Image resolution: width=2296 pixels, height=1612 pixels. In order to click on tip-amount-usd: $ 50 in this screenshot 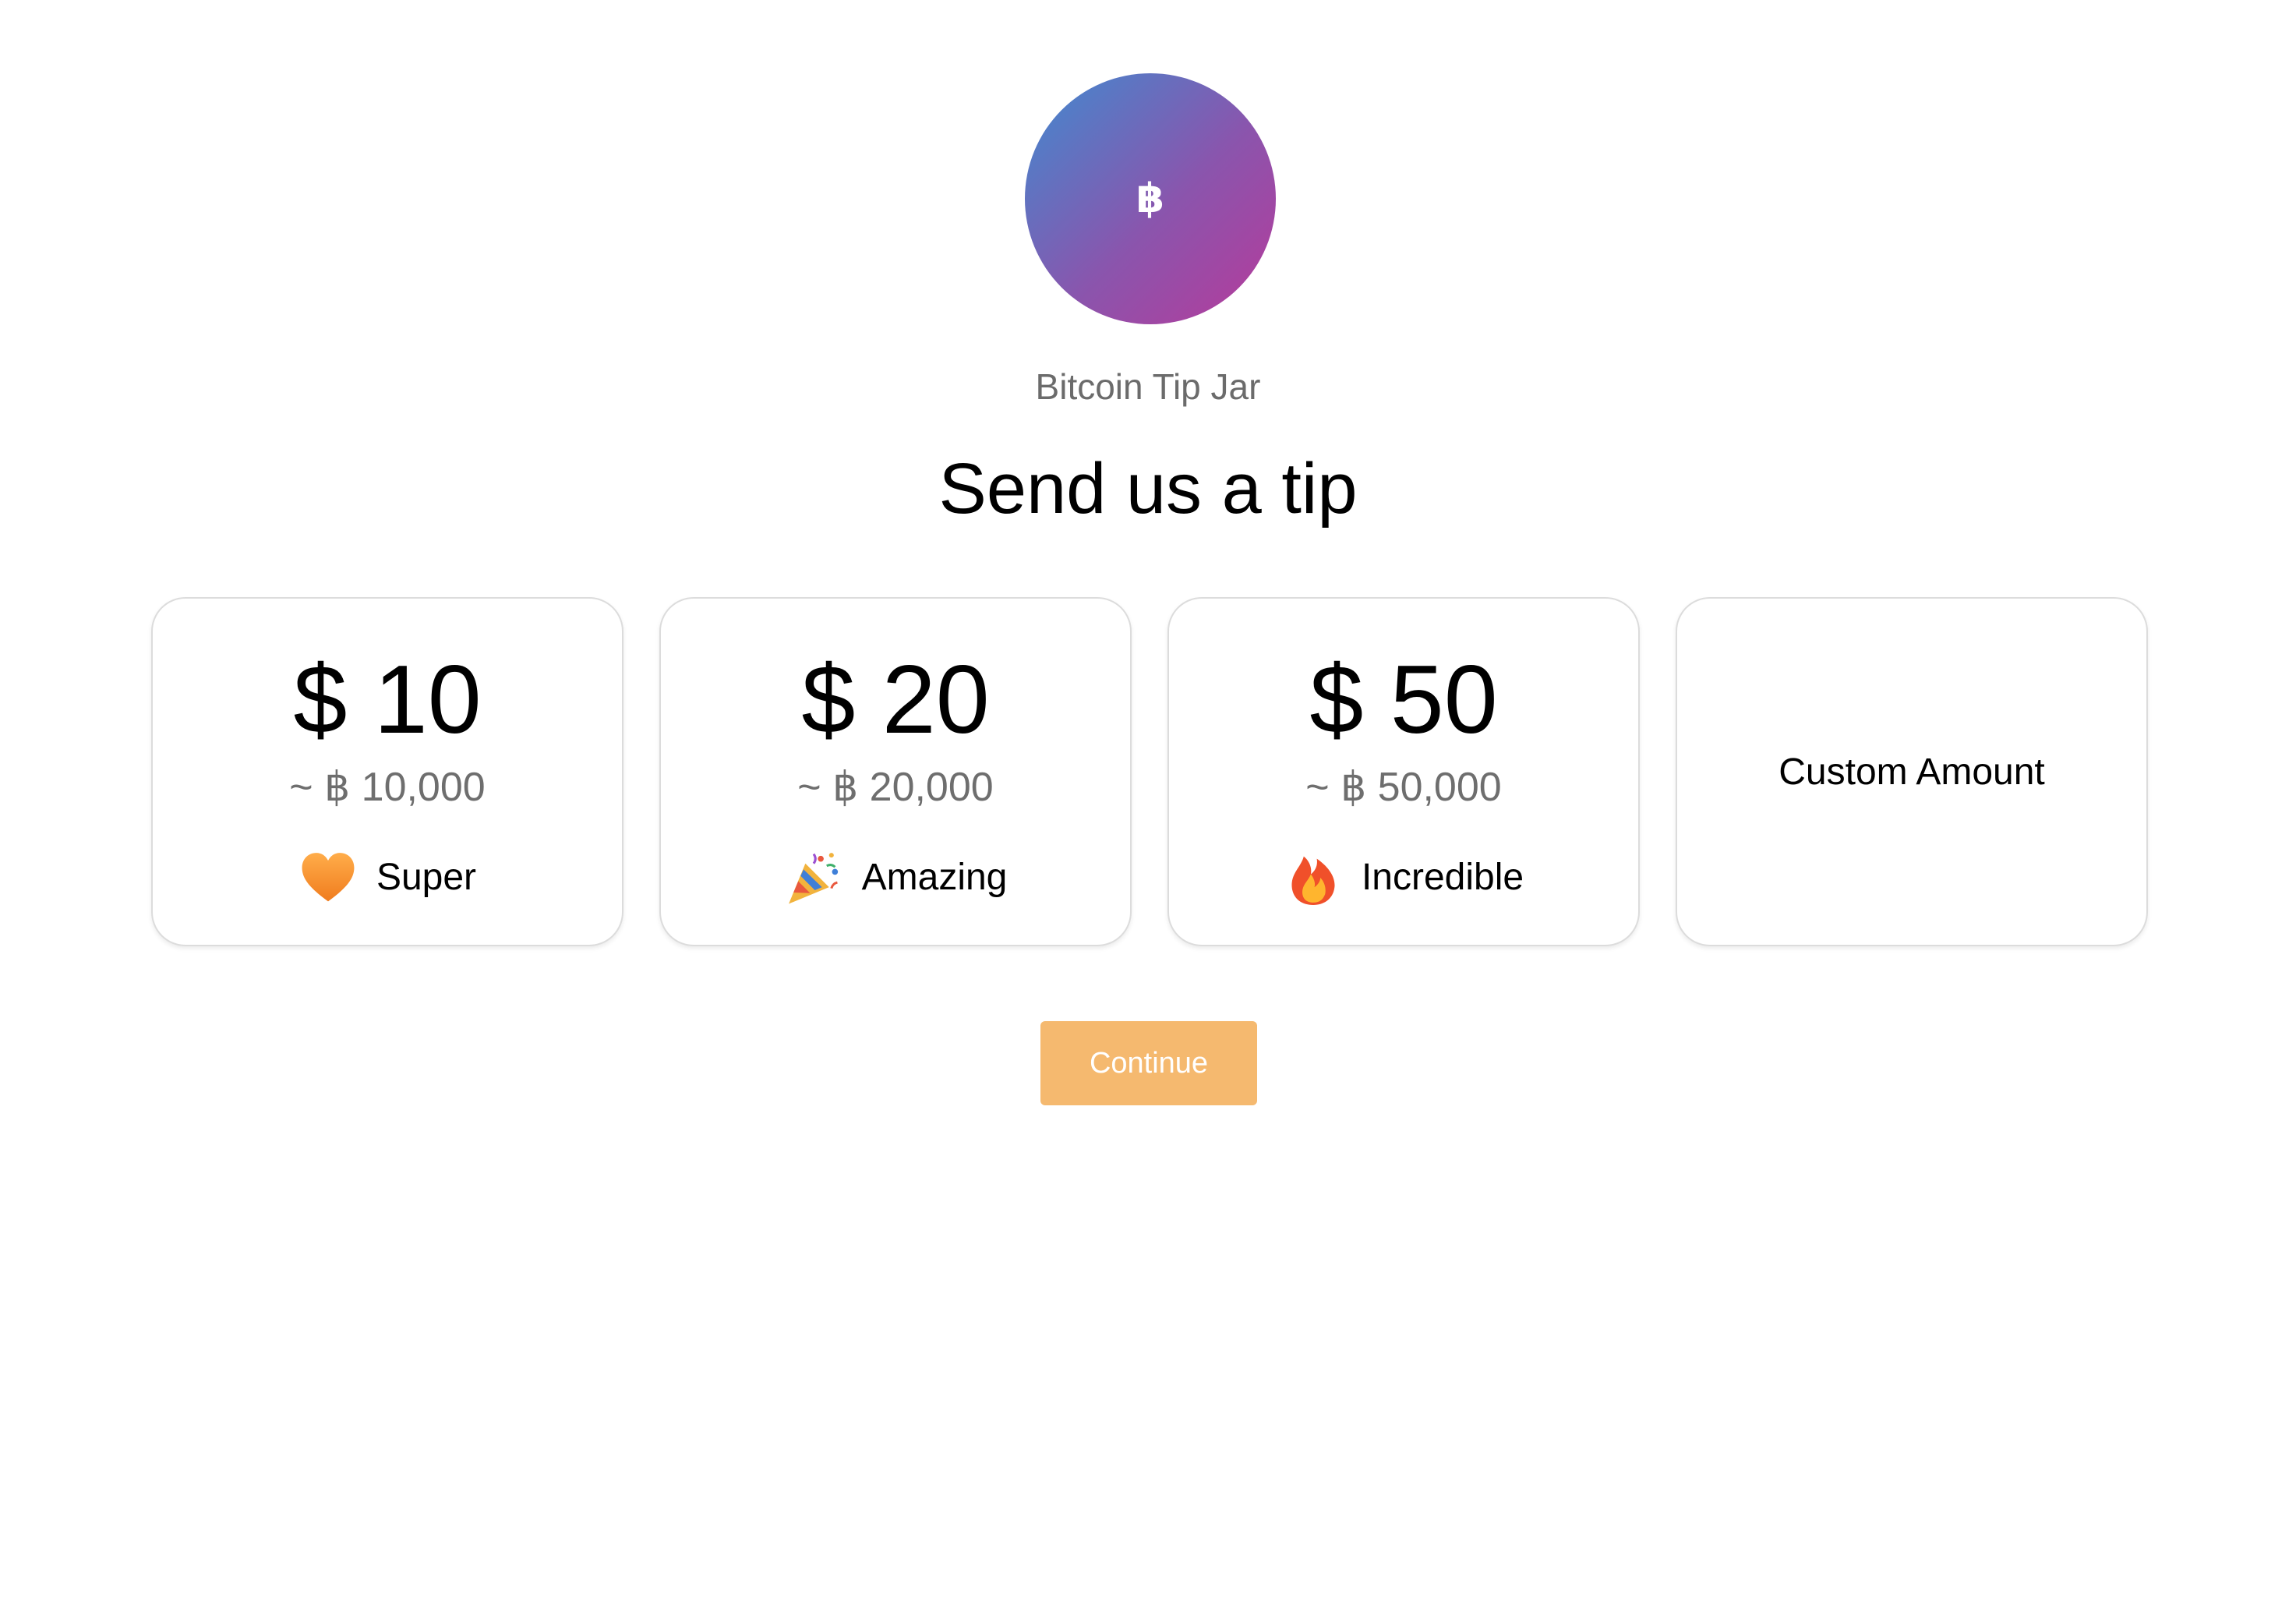, I will do `click(1403, 700)`.